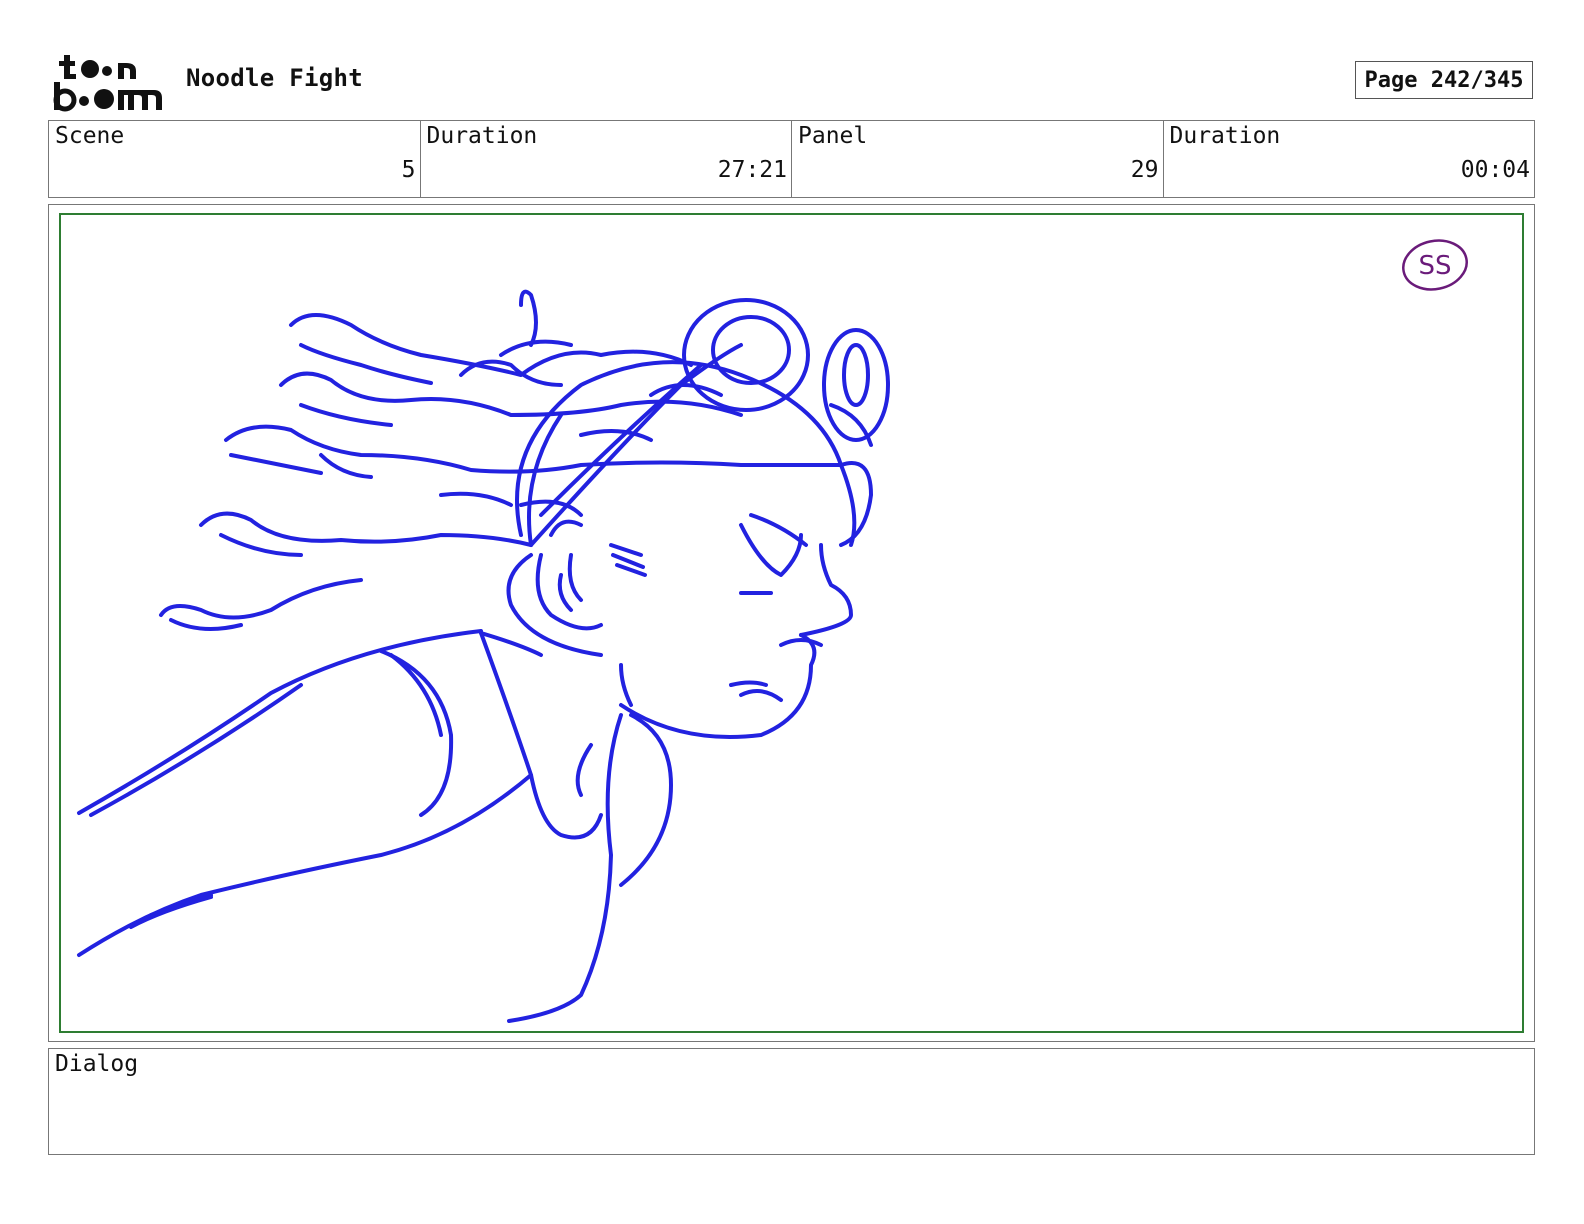 The width and height of the screenshot is (1584, 1224). I want to click on panel-duration-label: Duration, so click(1225, 136).